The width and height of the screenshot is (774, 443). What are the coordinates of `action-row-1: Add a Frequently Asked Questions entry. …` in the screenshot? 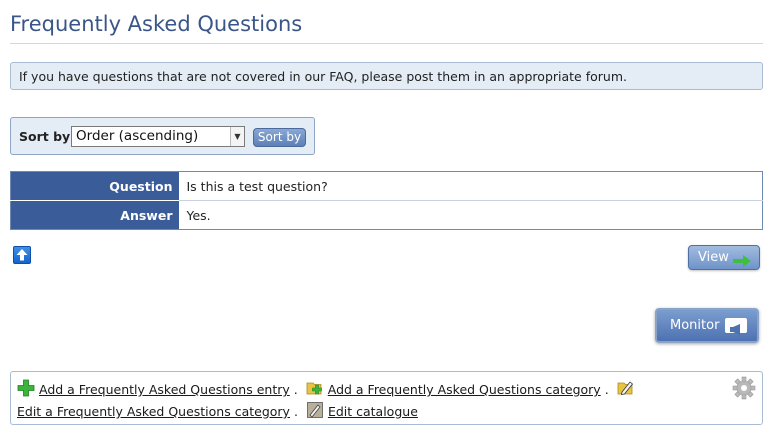 It's located at (328, 388).